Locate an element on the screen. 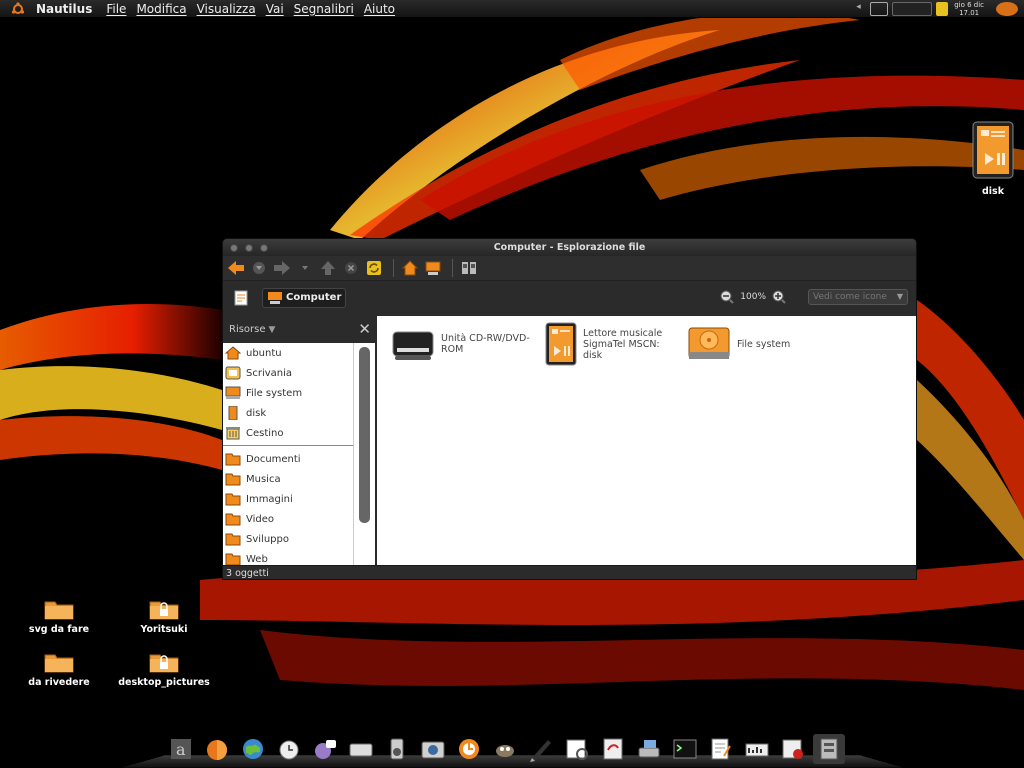 The image size is (1024, 768). clock: gio 6 dic 17.01 is located at coordinates (969, 9).